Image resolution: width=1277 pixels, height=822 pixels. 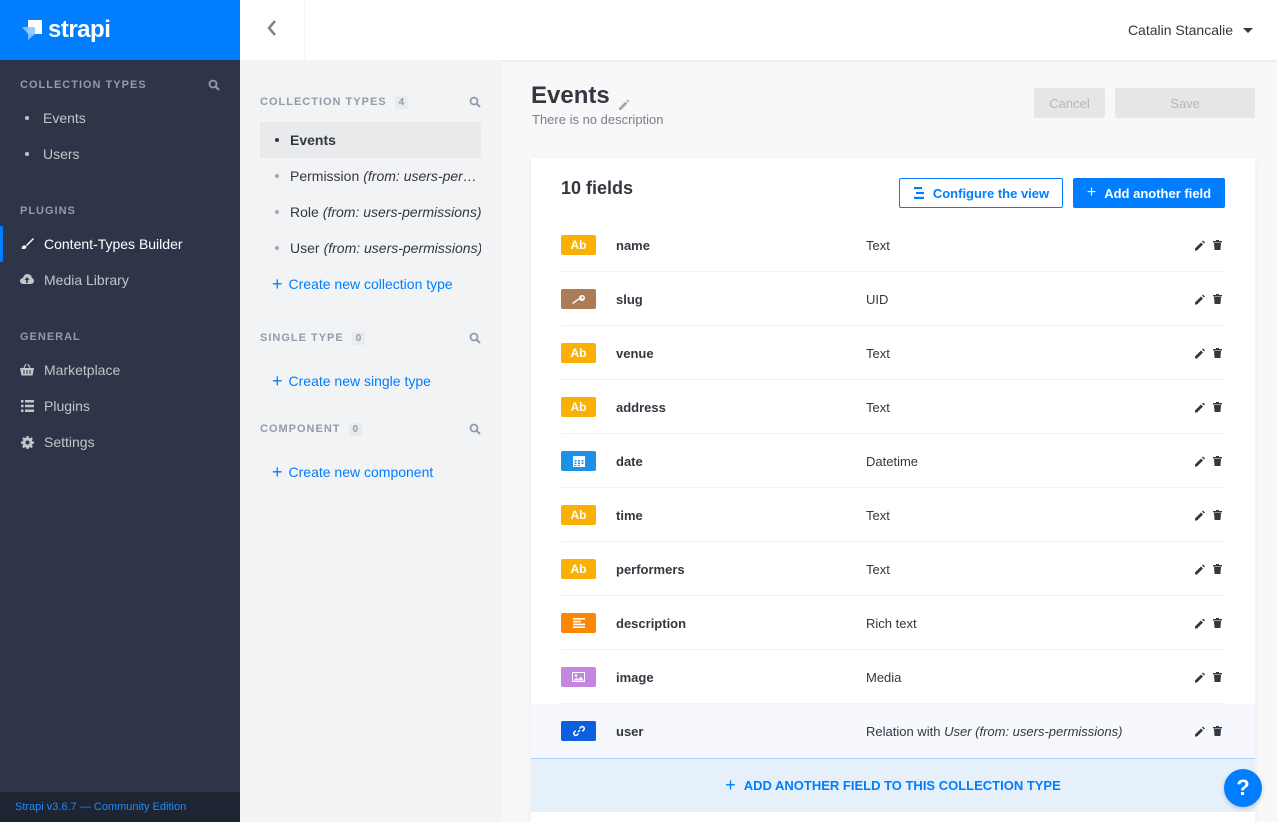 I want to click on fields-count: 10 fields, so click(x=597, y=188).